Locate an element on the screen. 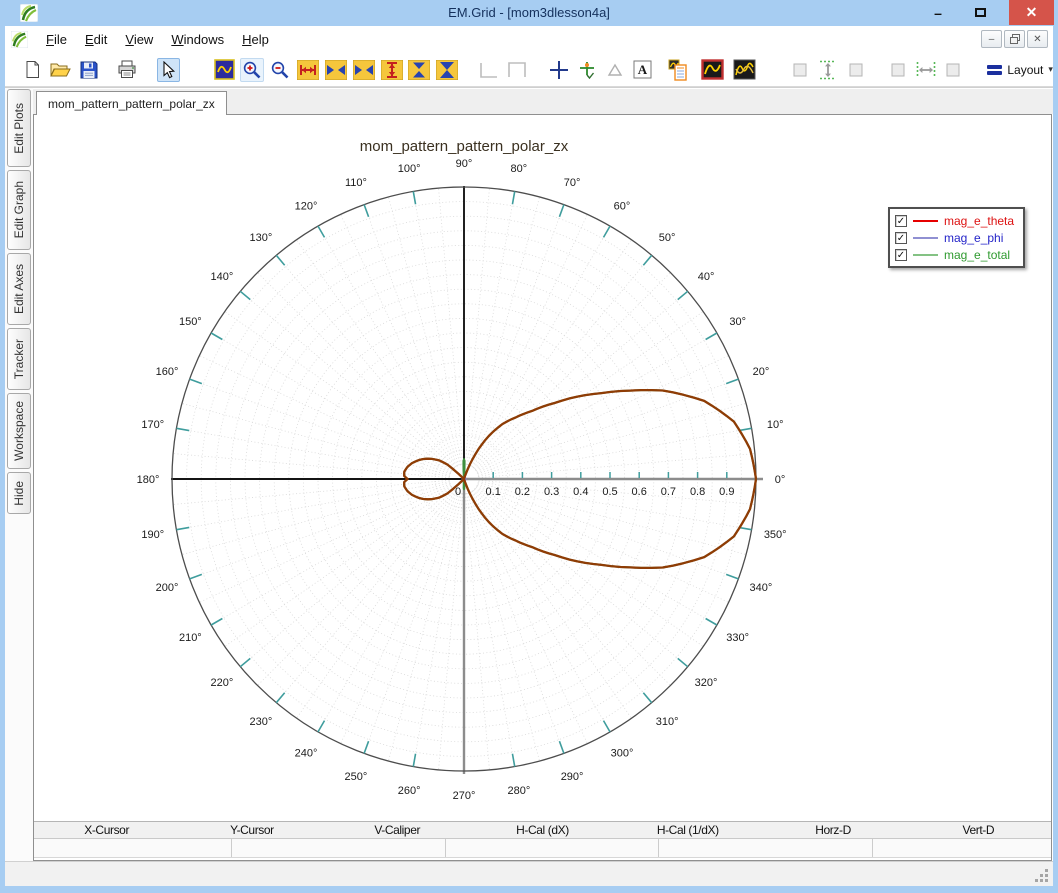  text-label-icon: A is located at coordinates (642, 69).